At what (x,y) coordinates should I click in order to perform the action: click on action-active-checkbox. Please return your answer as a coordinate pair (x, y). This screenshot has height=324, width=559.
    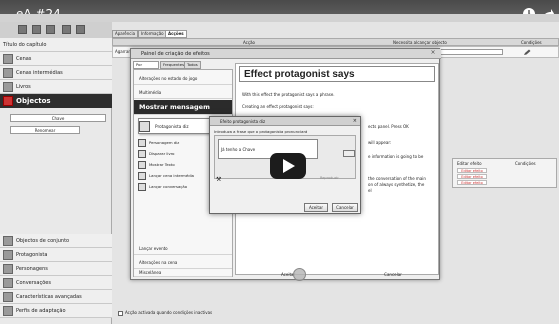
    Looking at the image, I should click on (120, 313).